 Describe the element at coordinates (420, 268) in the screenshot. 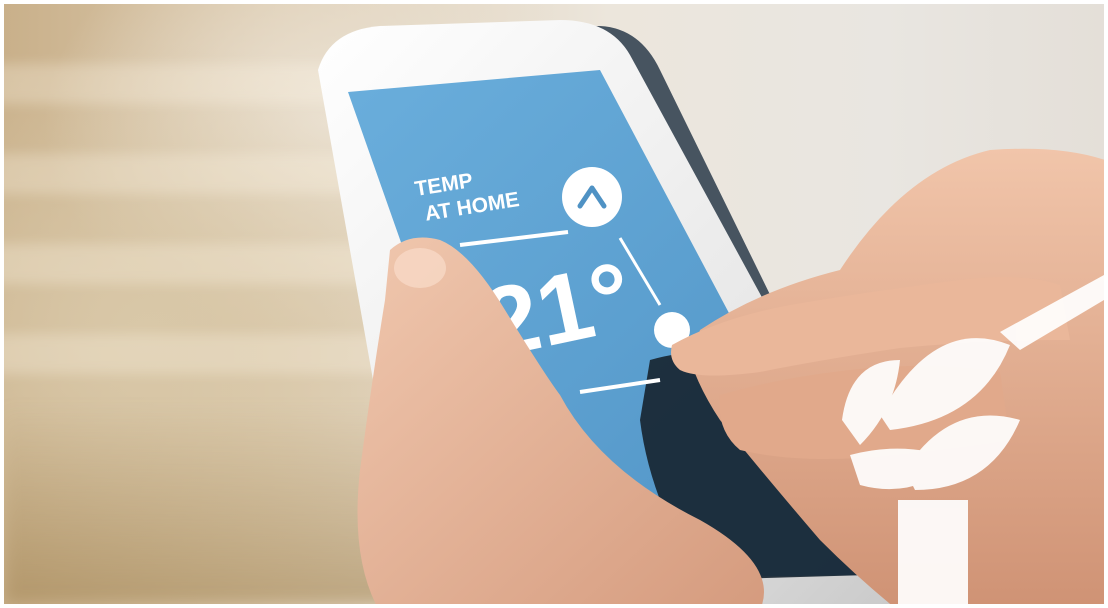

I see `thumbnail` at that location.